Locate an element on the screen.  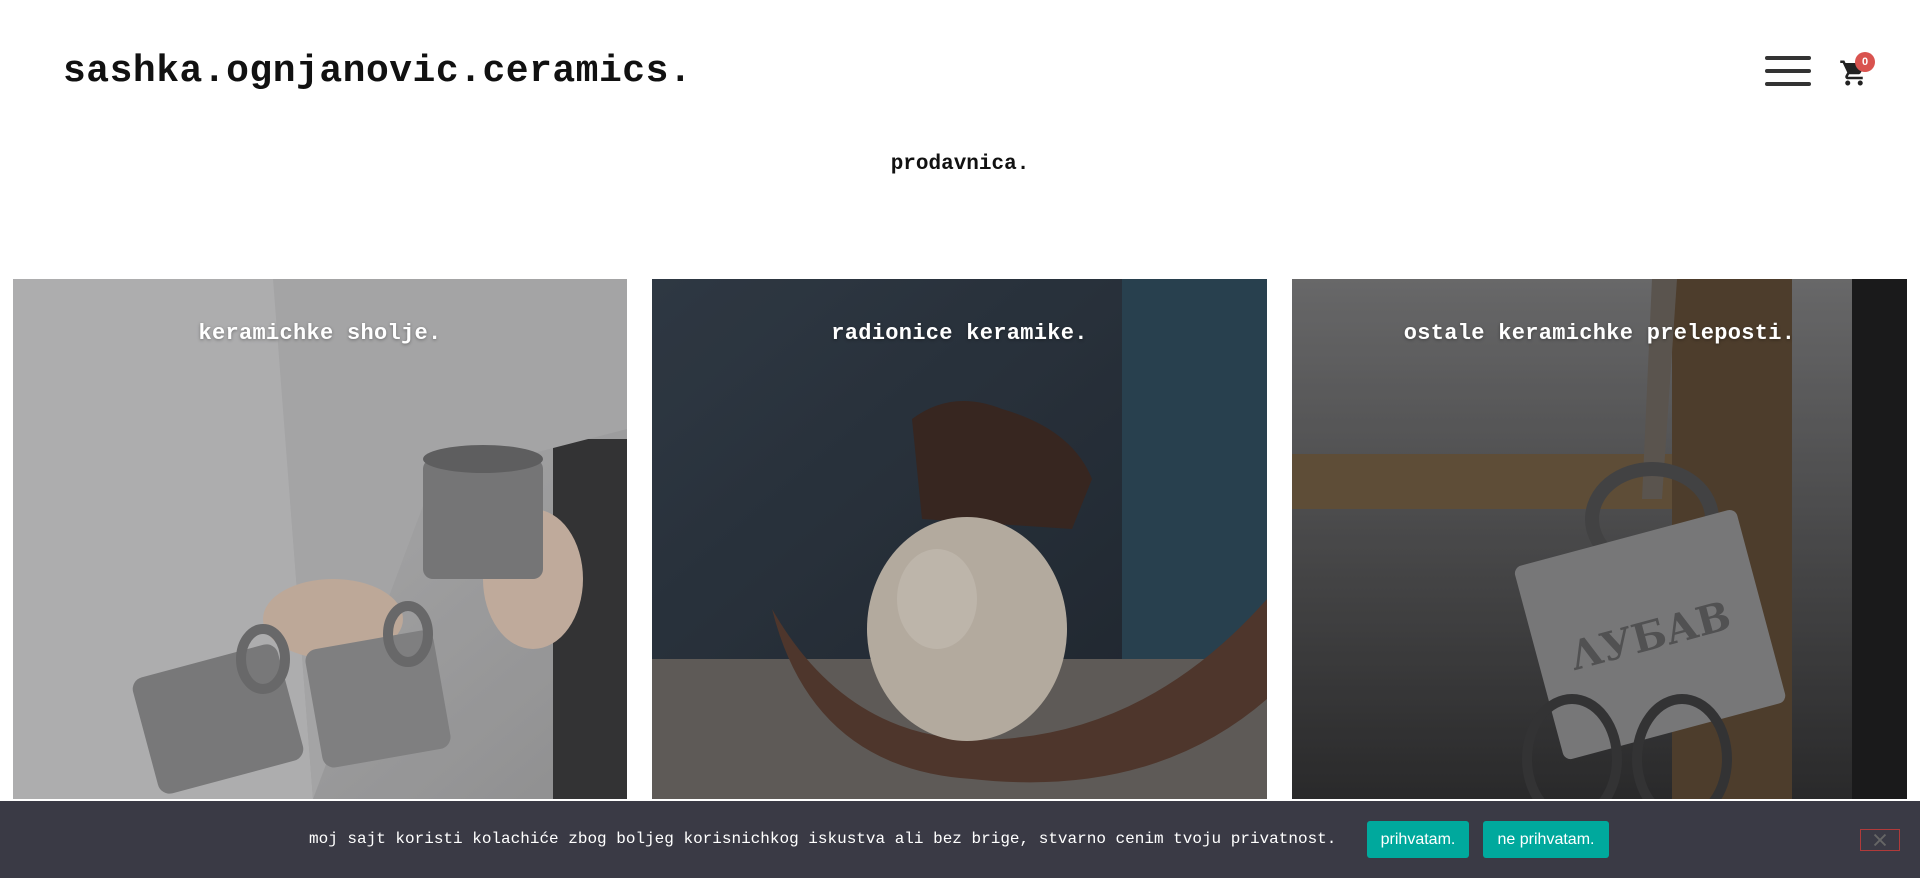
category-title: ostale keramichke prelepostі. is located at coordinates (1599, 333).